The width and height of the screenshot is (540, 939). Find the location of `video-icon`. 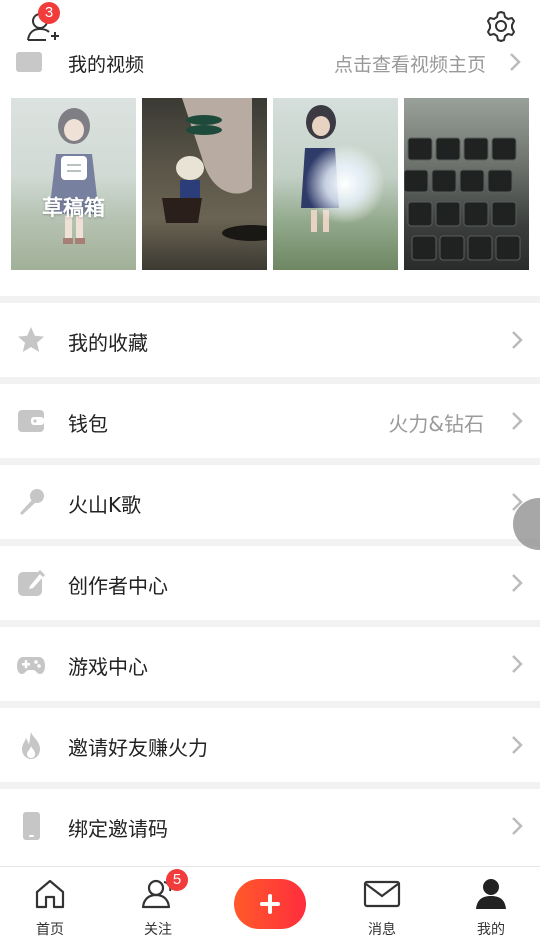

video-icon is located at coordinates (29, 62).